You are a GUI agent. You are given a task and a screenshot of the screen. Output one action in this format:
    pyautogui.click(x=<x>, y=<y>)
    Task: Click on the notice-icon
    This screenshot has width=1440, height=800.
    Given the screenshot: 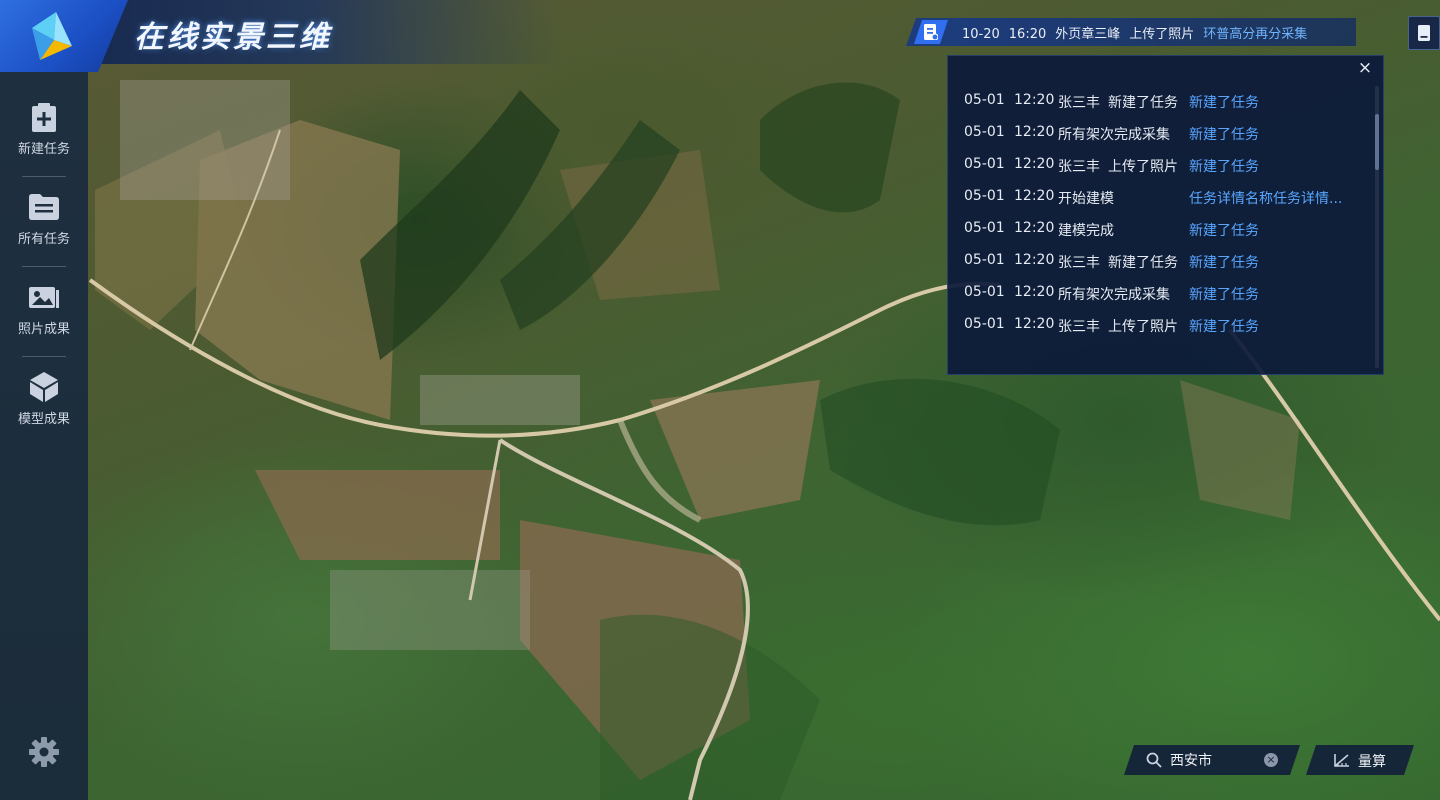 What is the action you would take?
    pyautogui.click(x=931, y=32)
    